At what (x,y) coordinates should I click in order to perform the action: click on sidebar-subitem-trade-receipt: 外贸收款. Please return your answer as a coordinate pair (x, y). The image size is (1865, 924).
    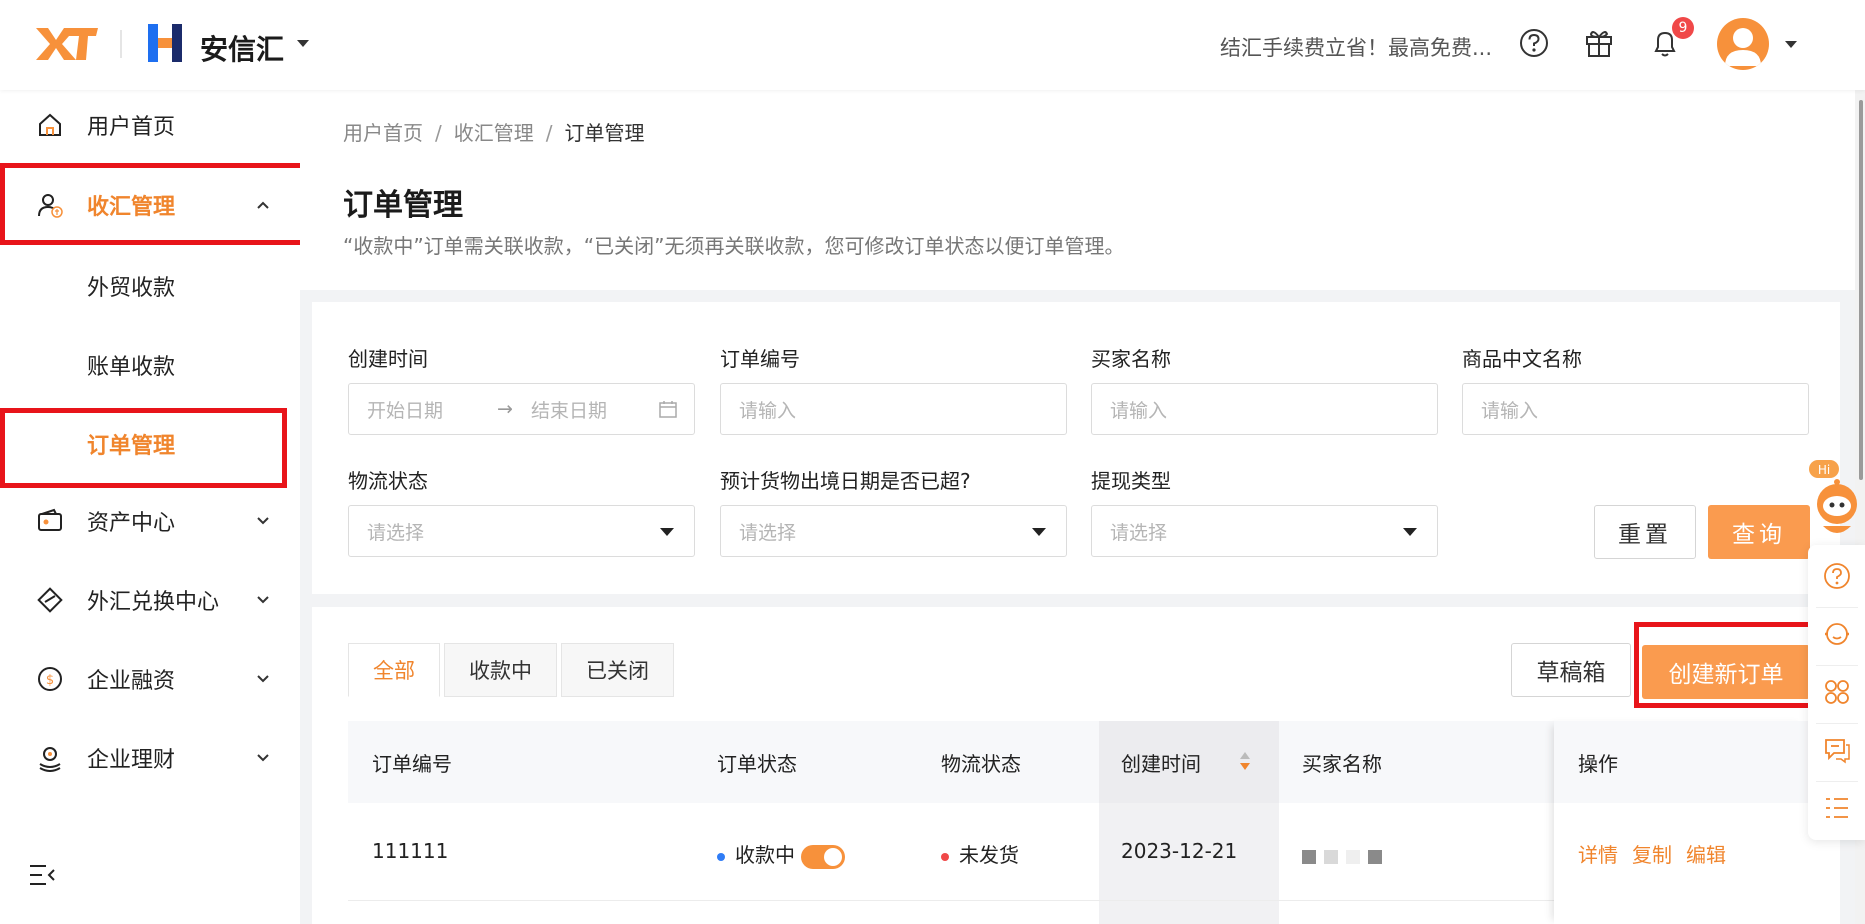
    Looking at the image, I should click on (131, 286).